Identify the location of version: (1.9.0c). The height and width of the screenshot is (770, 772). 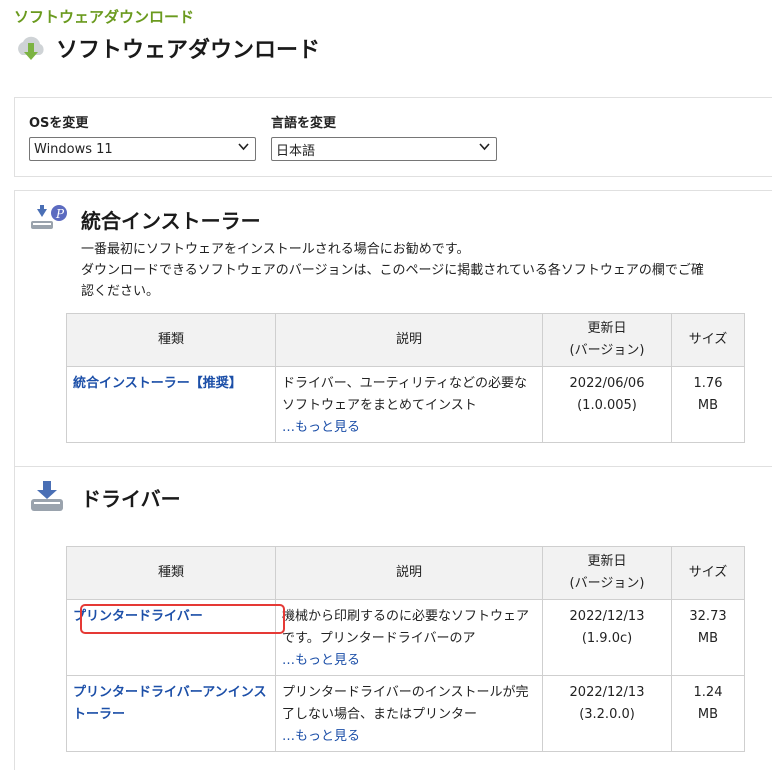
(607, 638).